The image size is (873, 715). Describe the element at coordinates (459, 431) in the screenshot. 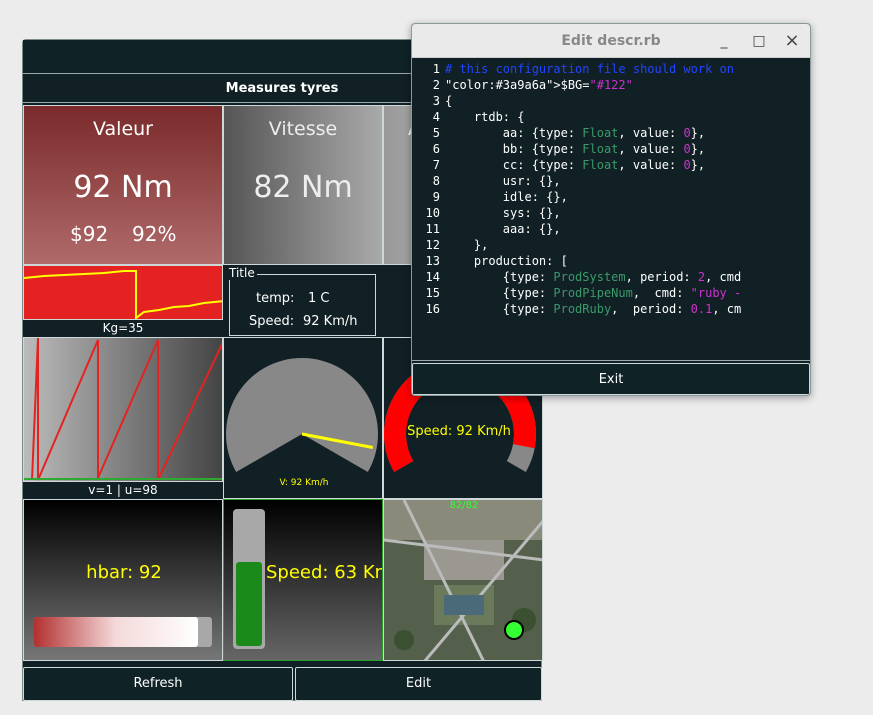

I see `arc-gauge-label: Speed: 92 Km/h` at that location.